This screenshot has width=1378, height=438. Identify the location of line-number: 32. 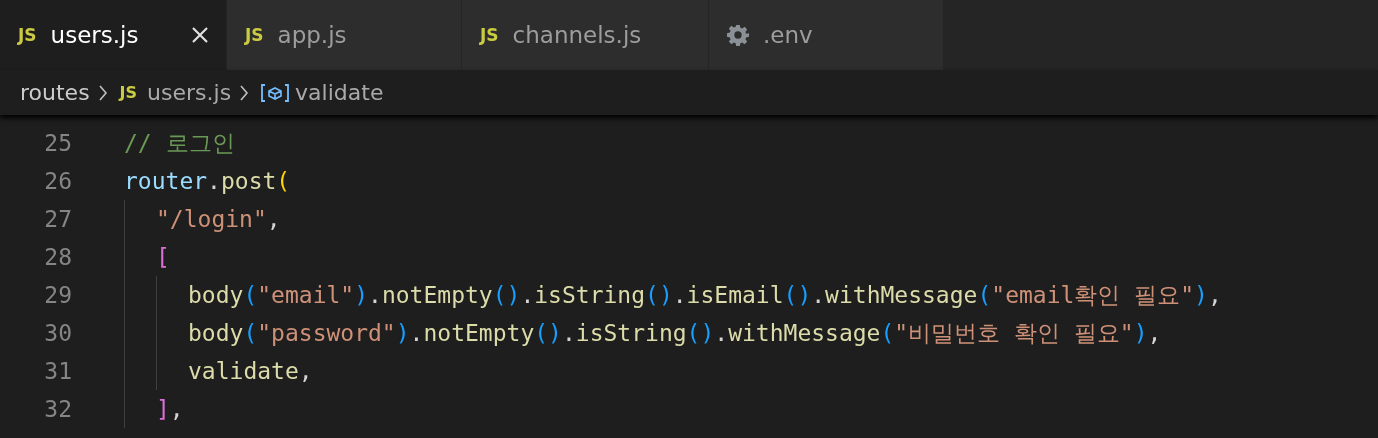
(57, 409).